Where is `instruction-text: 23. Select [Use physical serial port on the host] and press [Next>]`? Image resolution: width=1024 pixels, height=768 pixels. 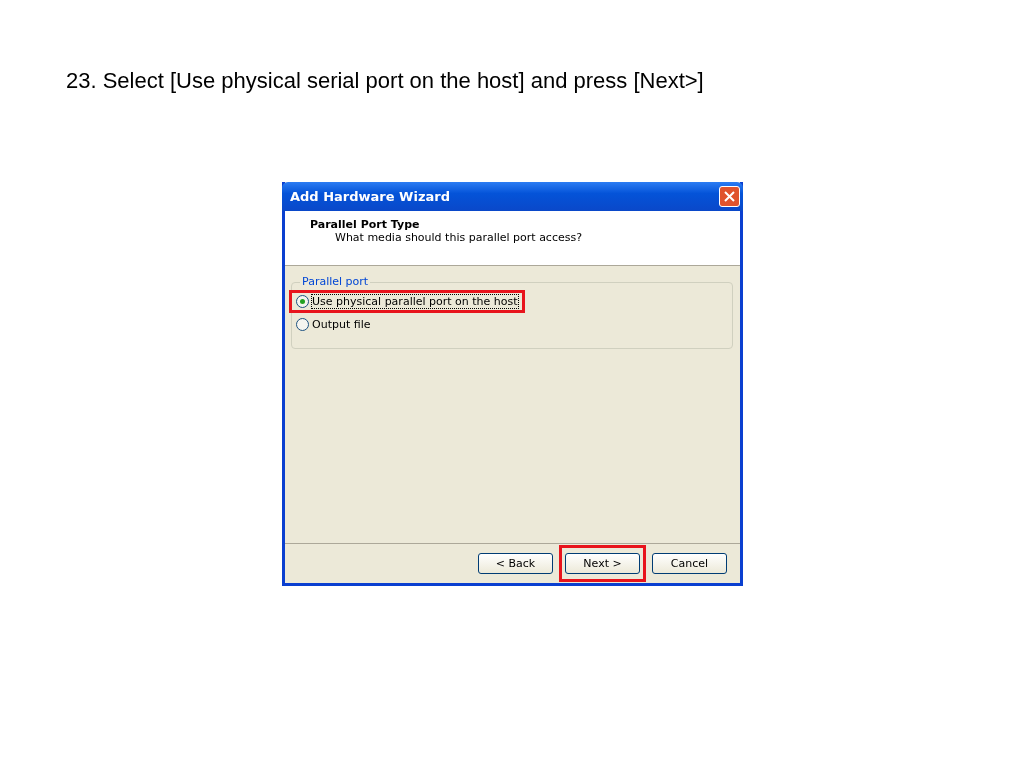 instruction-text: 23. Select [Use physical serial port on the host] and press [Next>] is located at coordinates (384, 80).